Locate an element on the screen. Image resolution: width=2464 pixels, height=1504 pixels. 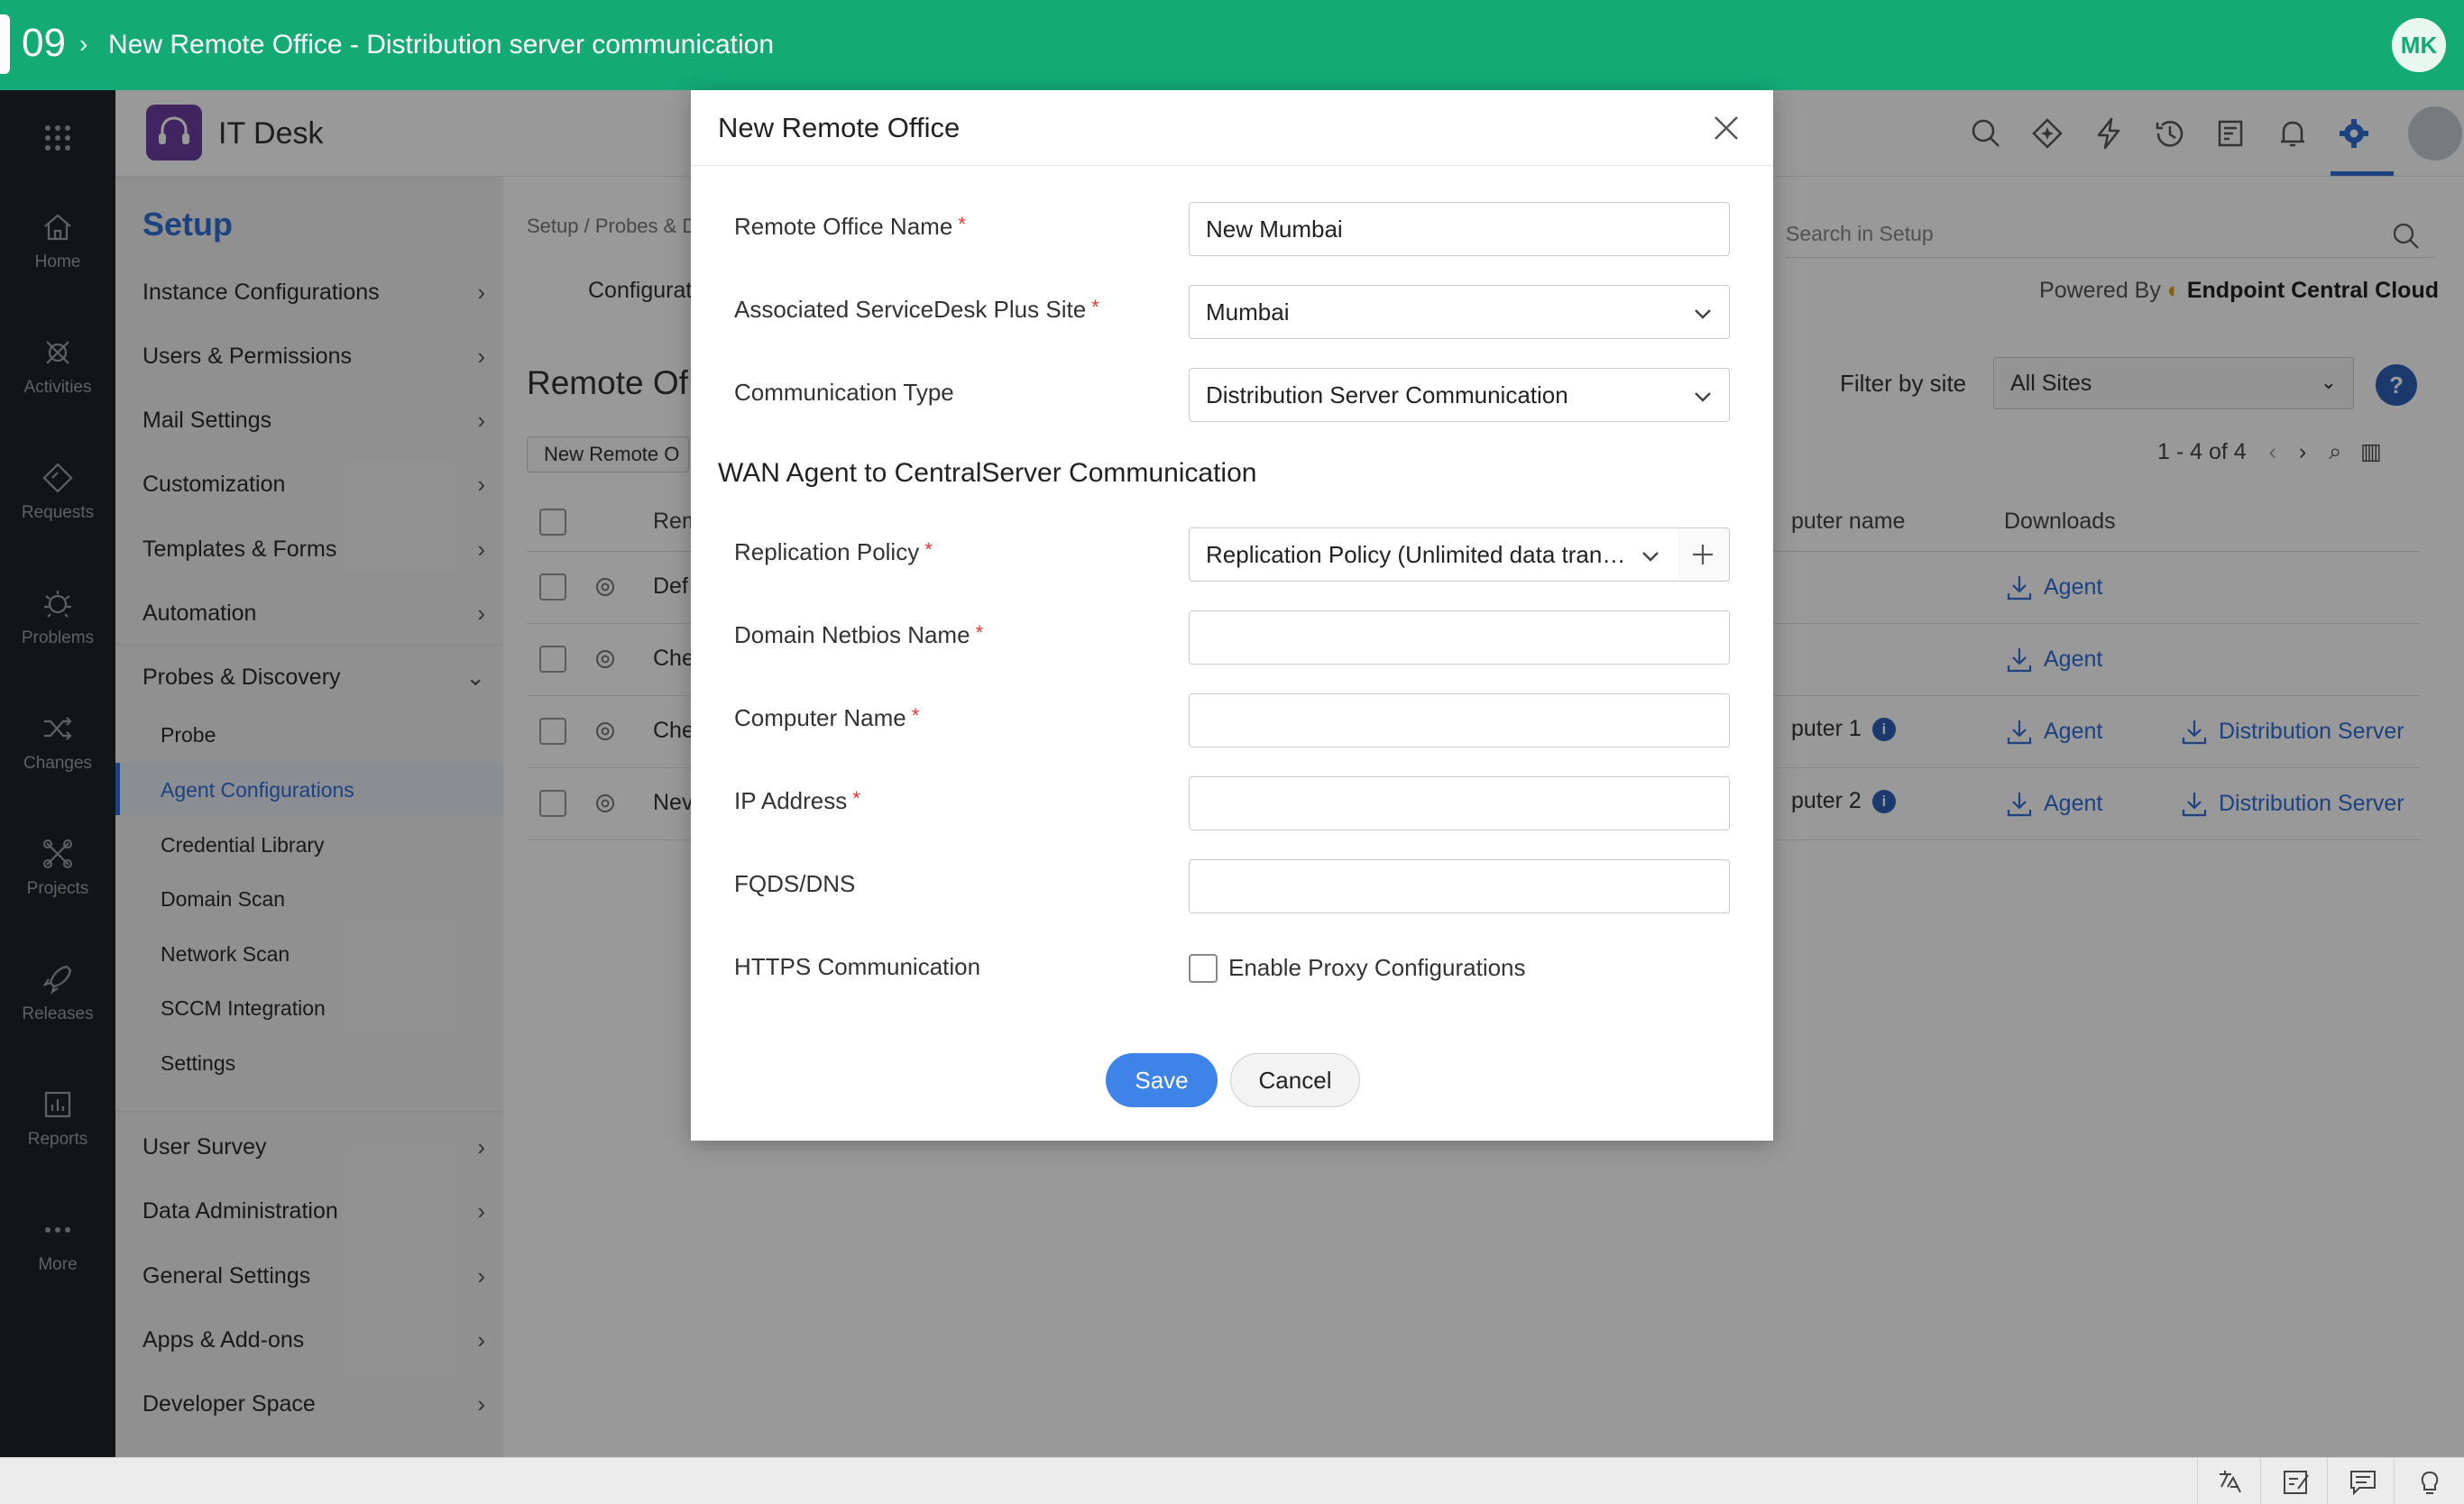
field-label: Communication Type is located at coordinates (844, 392).